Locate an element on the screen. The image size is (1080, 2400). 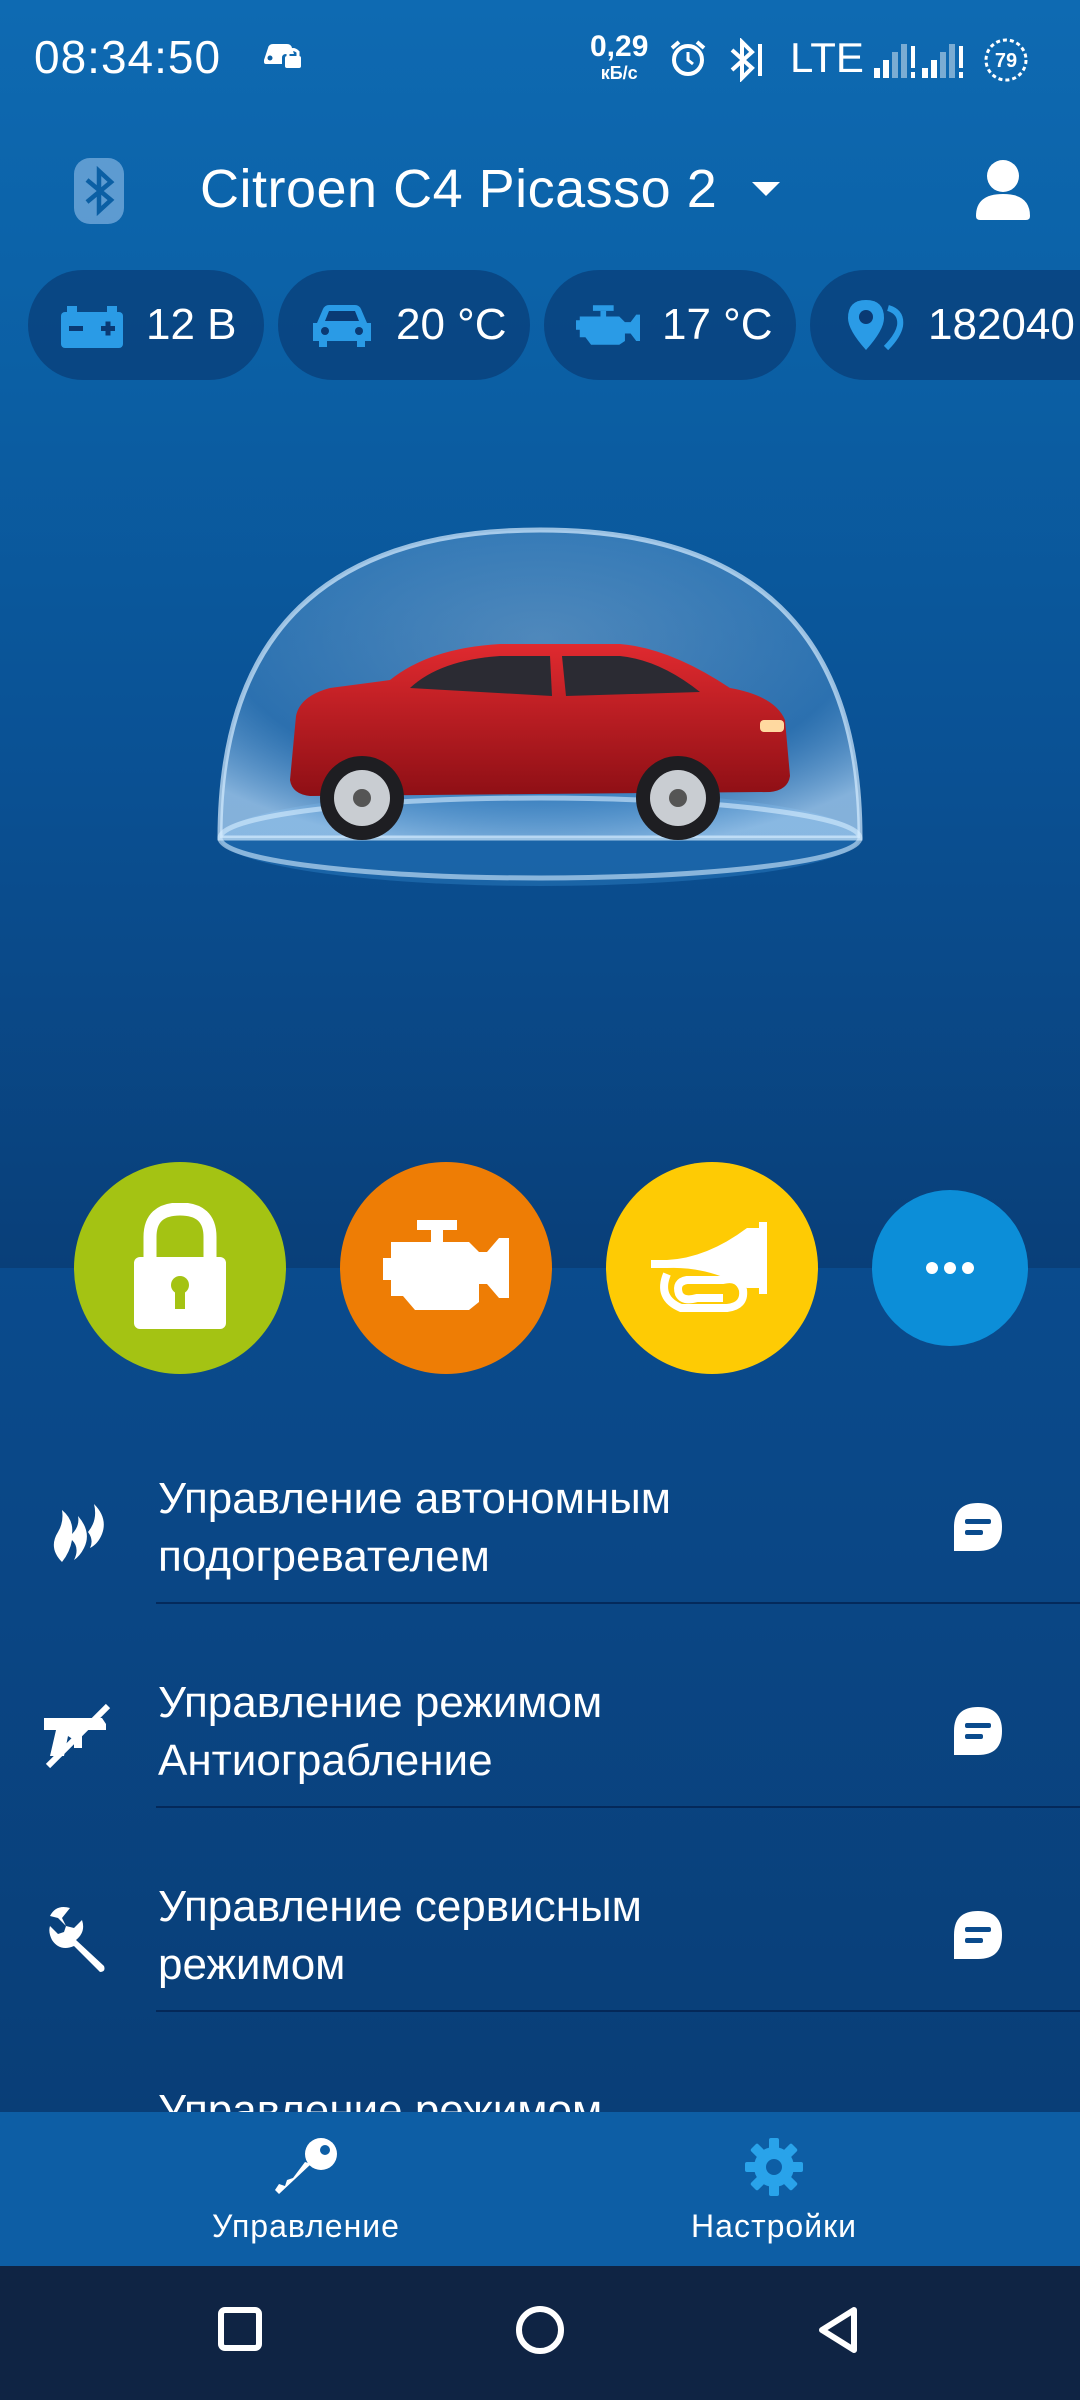
tab-settings: Настройки is located at coordinates (774, 2189).